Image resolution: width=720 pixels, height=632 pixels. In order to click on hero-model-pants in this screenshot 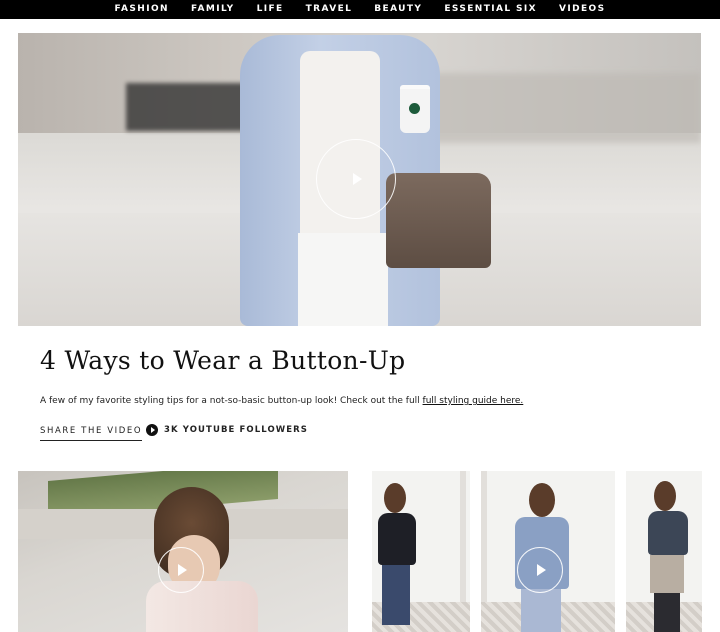, I will do `click(343, 279)`.